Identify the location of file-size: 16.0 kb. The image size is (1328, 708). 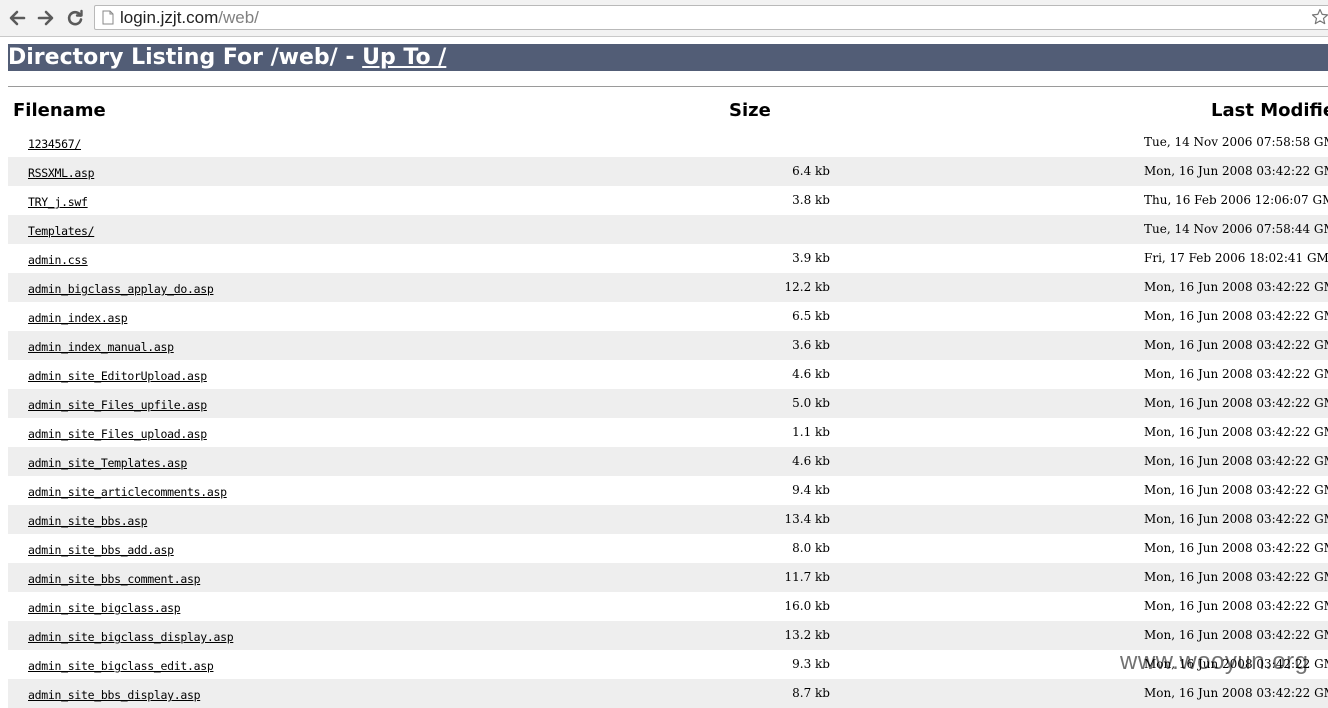
(807, 606).